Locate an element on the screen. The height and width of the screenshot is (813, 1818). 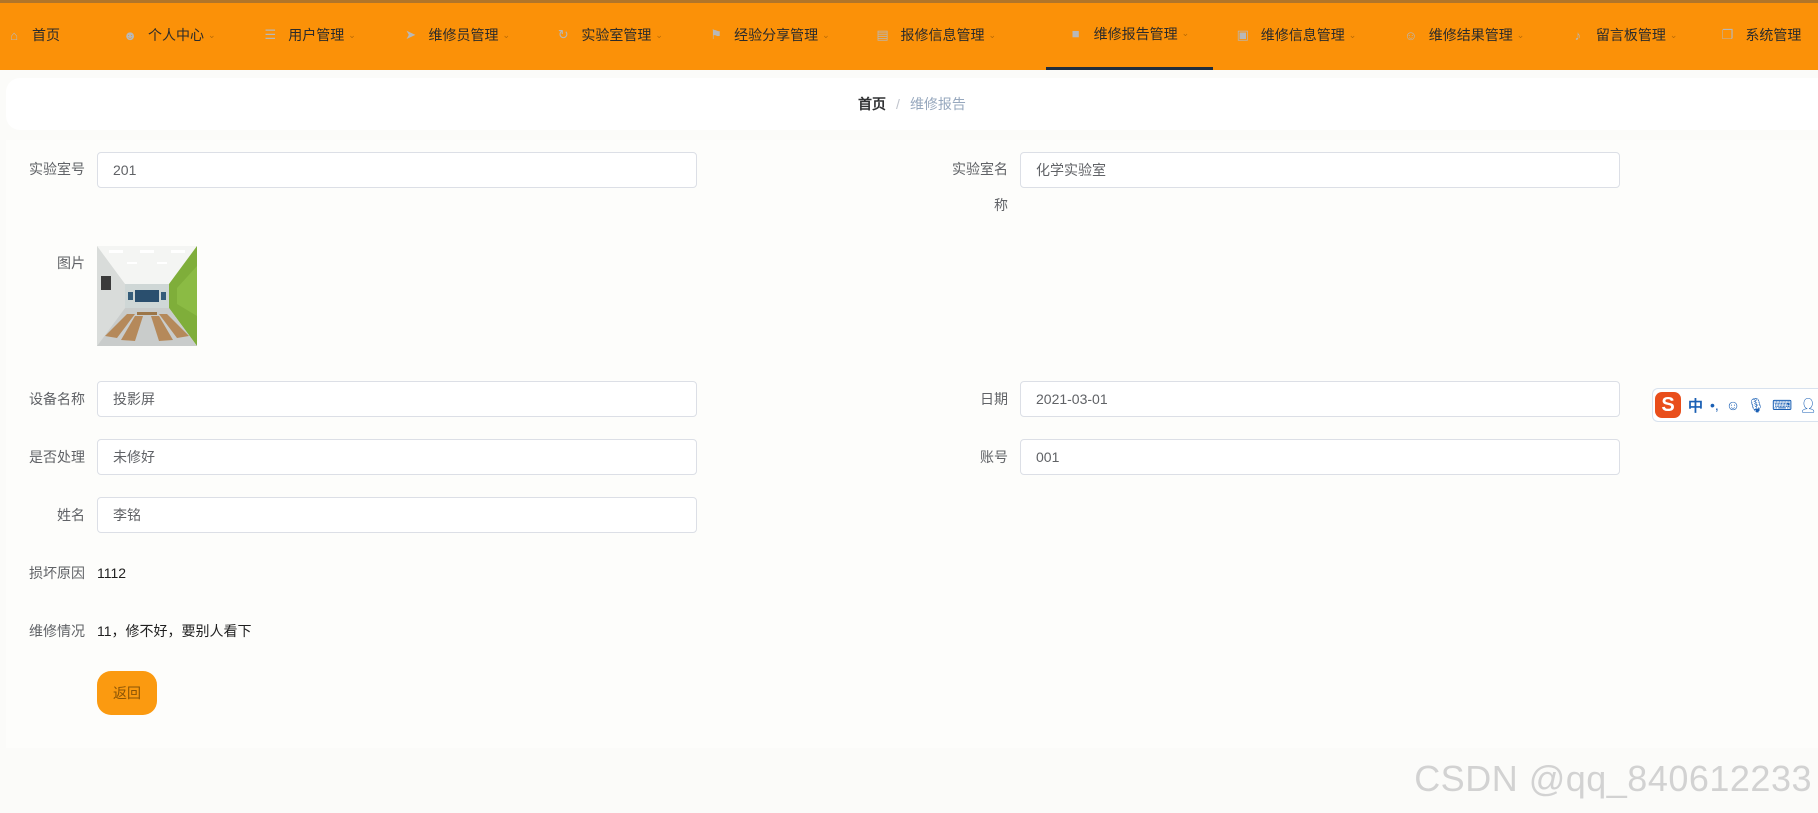
date-field is located at coordinates (1320, 399).